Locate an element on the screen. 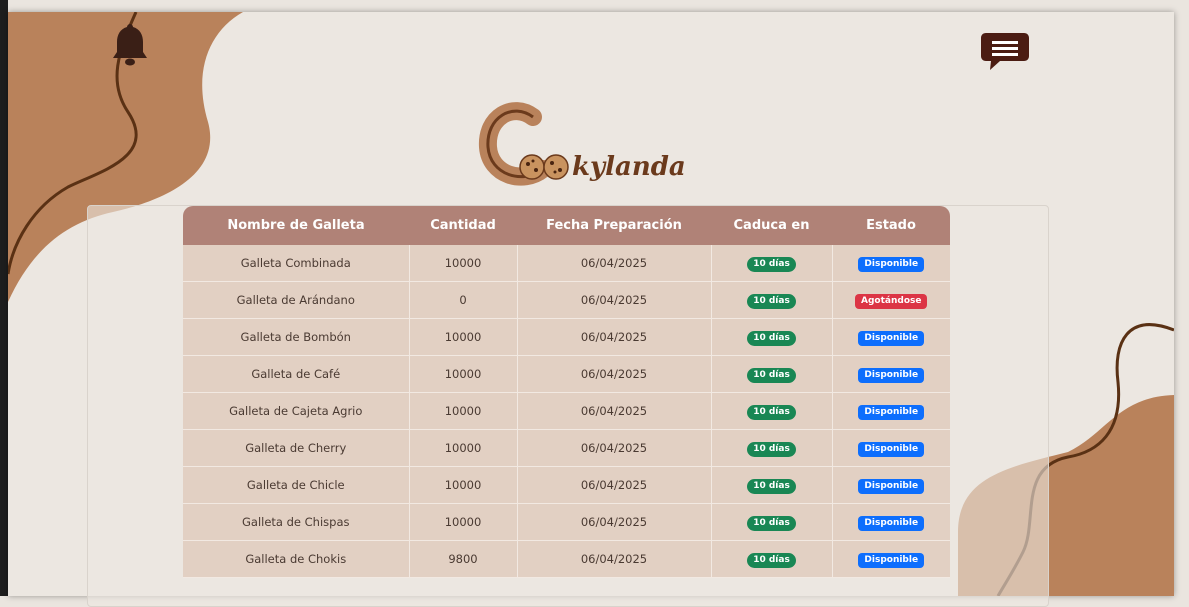 Image resolution: width=1189 pixels, height=607 pixels. bell-icon is located at coordinates (130, 45).